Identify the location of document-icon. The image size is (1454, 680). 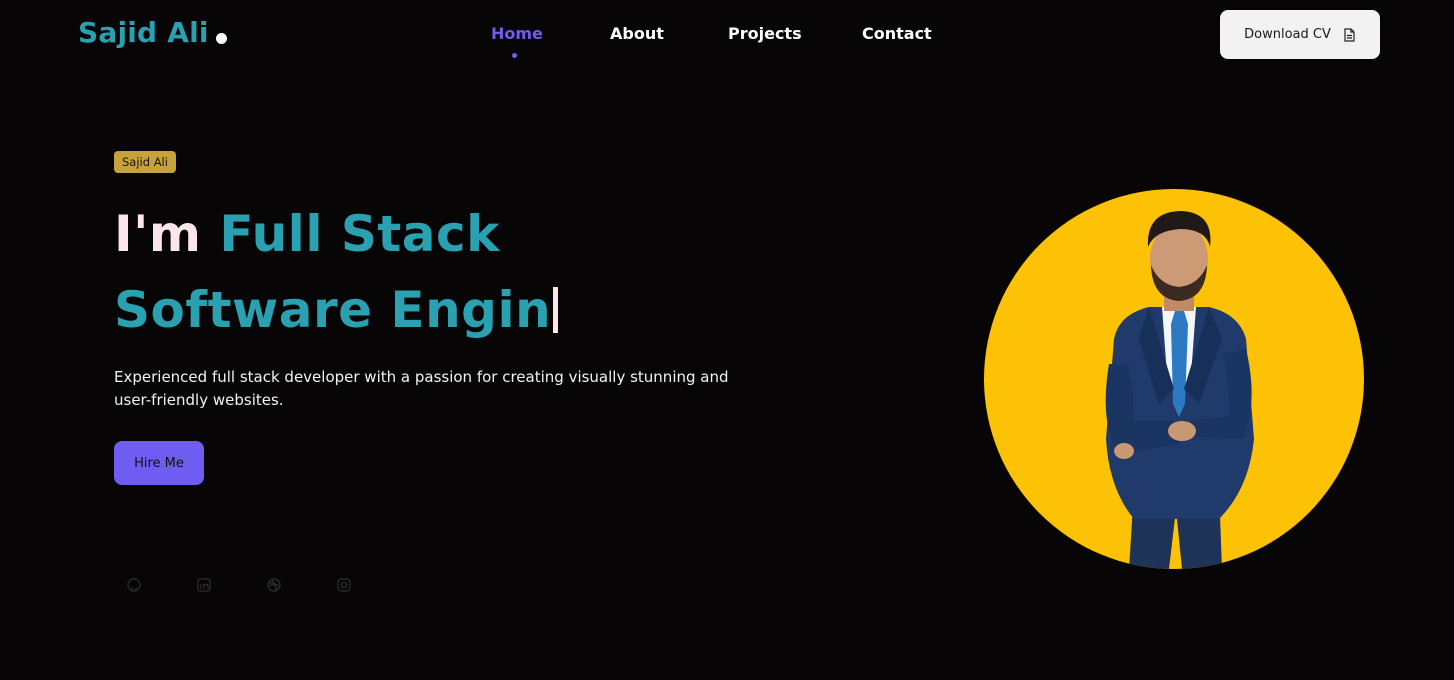
(1349, 34).